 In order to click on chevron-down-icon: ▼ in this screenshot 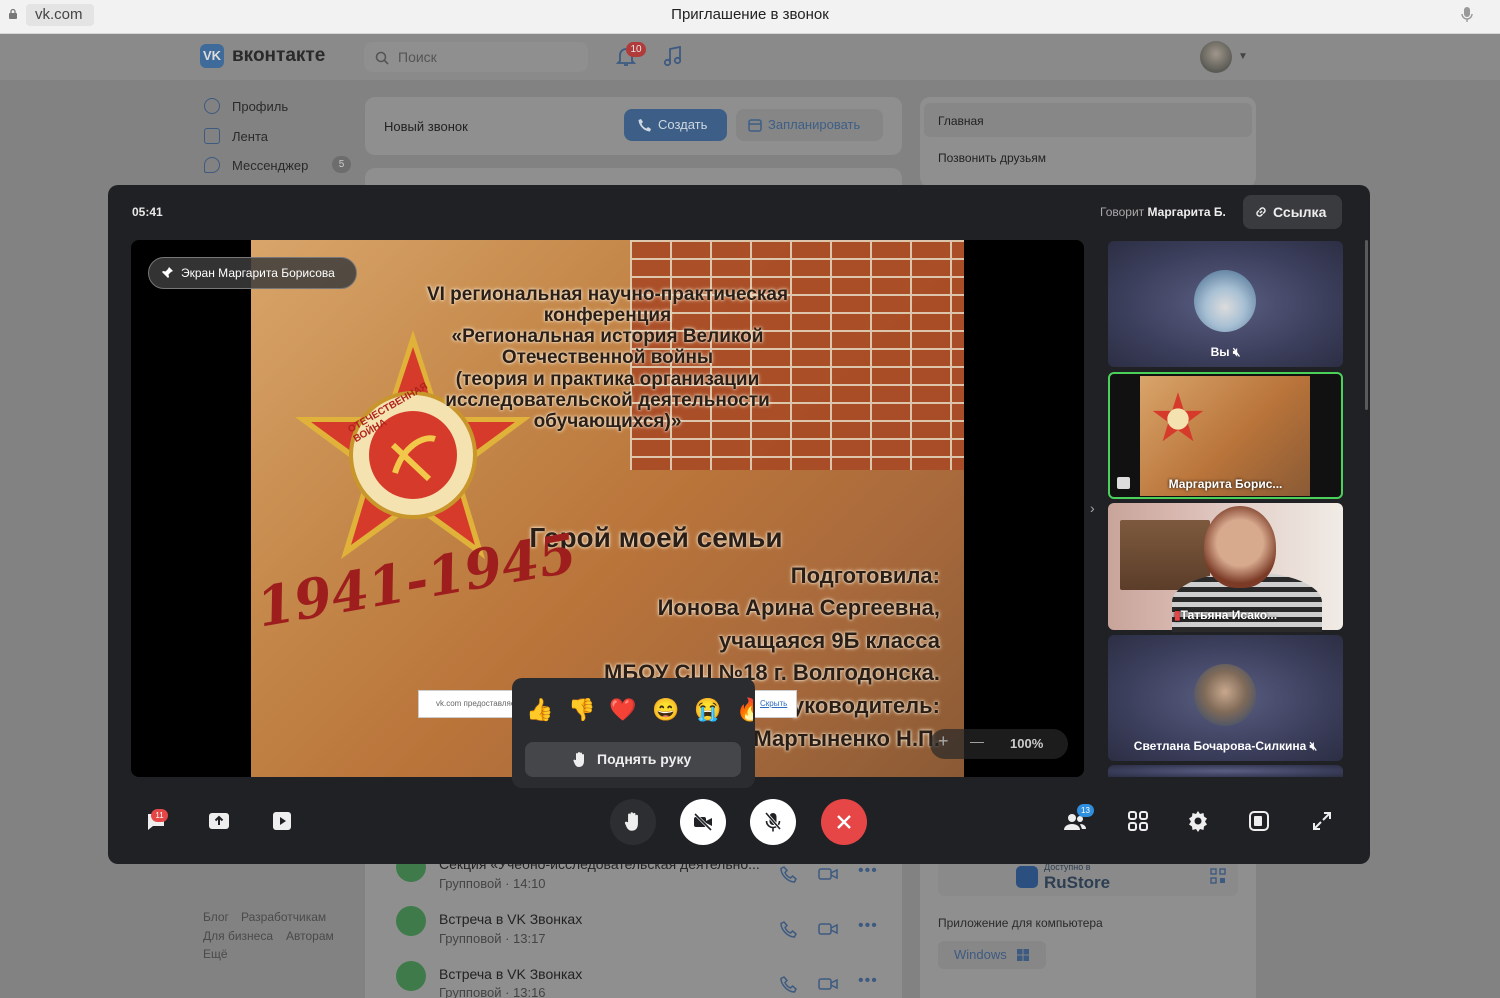, I will do `click(1243, 56)`.